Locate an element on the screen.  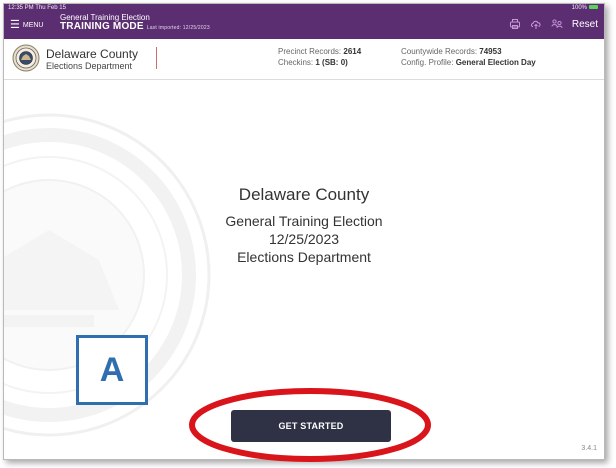
top-actions: Reset is located at coordinates (553, 24).